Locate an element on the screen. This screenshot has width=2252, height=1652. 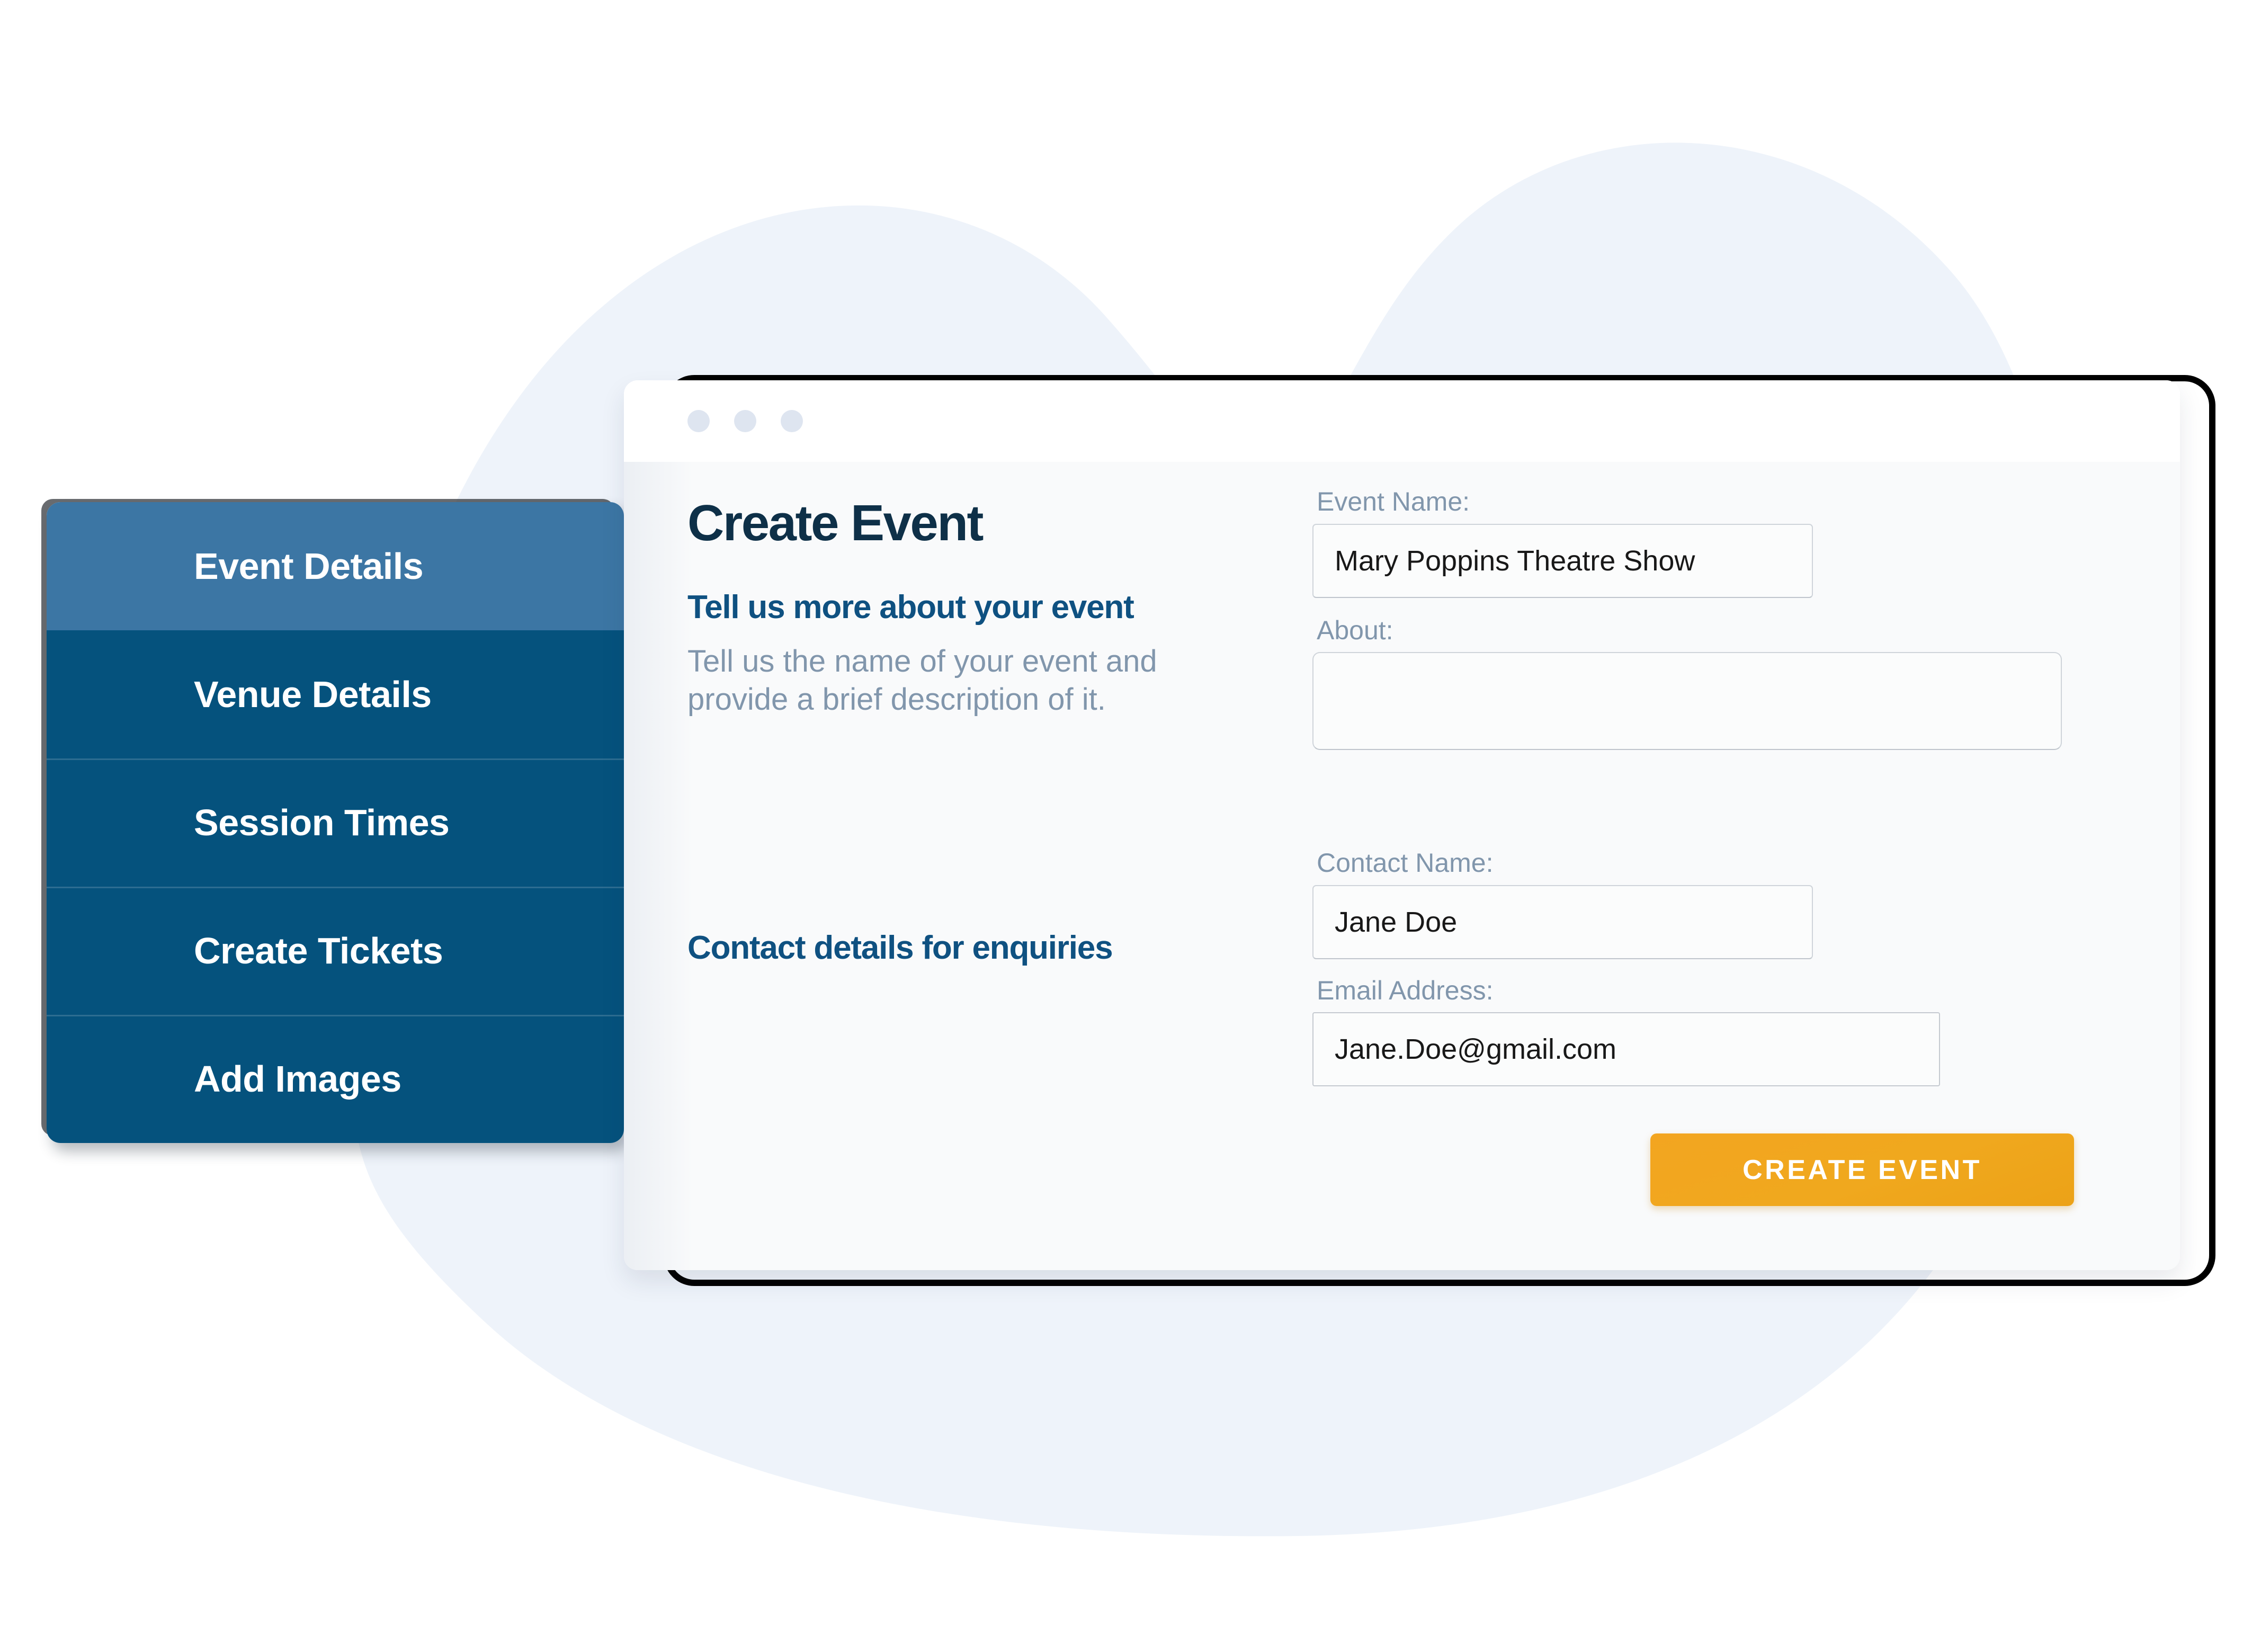
sidebar-item-label: Add Images is located at coordinates (297, 1079).